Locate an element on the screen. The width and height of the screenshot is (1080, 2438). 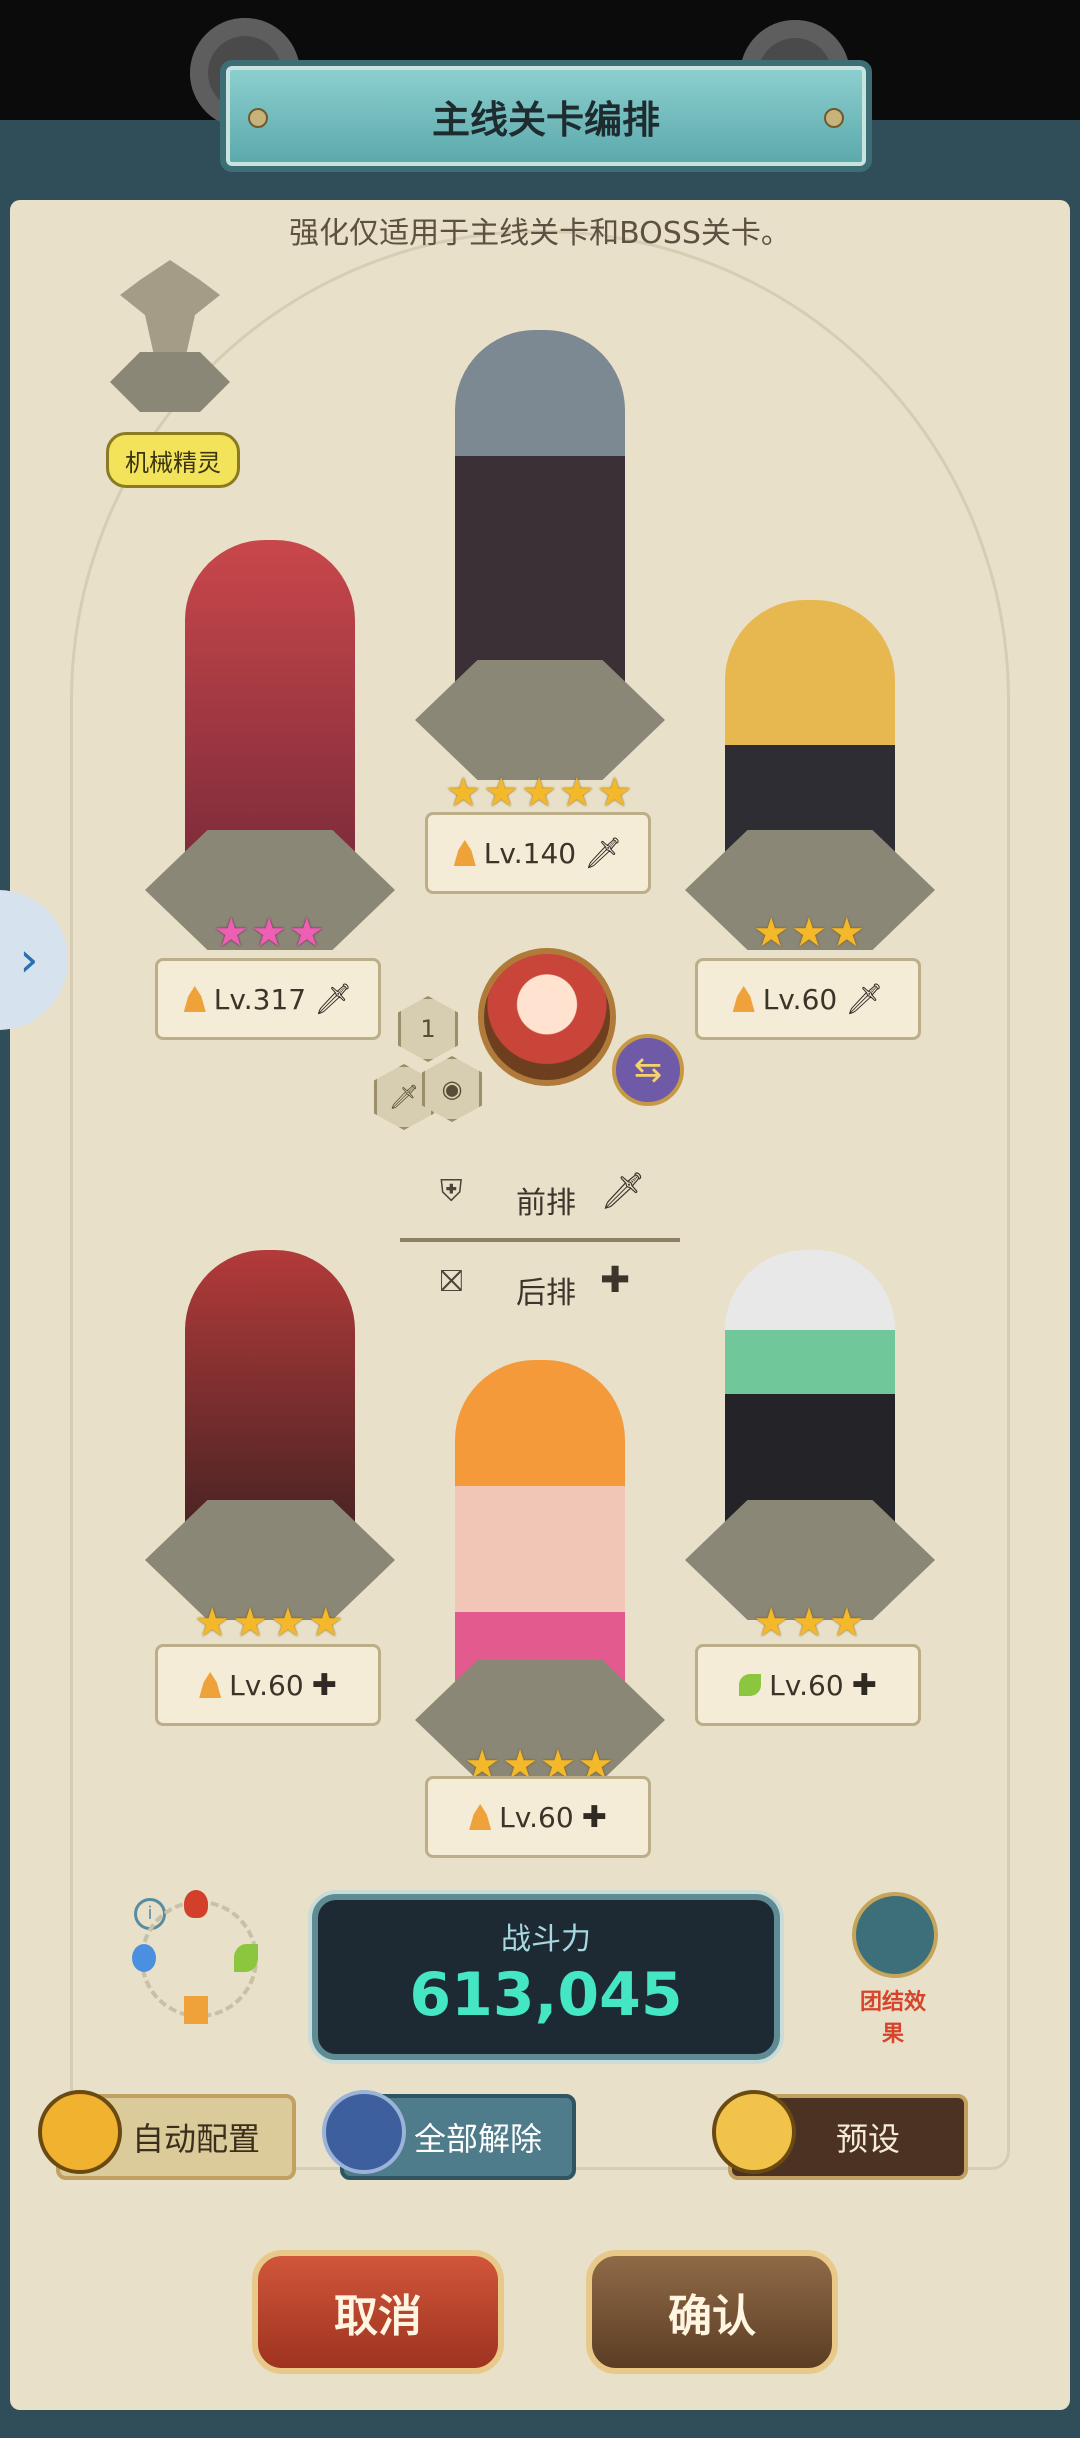
confirm-label: 确认 is located at coordinates (712, 2316).